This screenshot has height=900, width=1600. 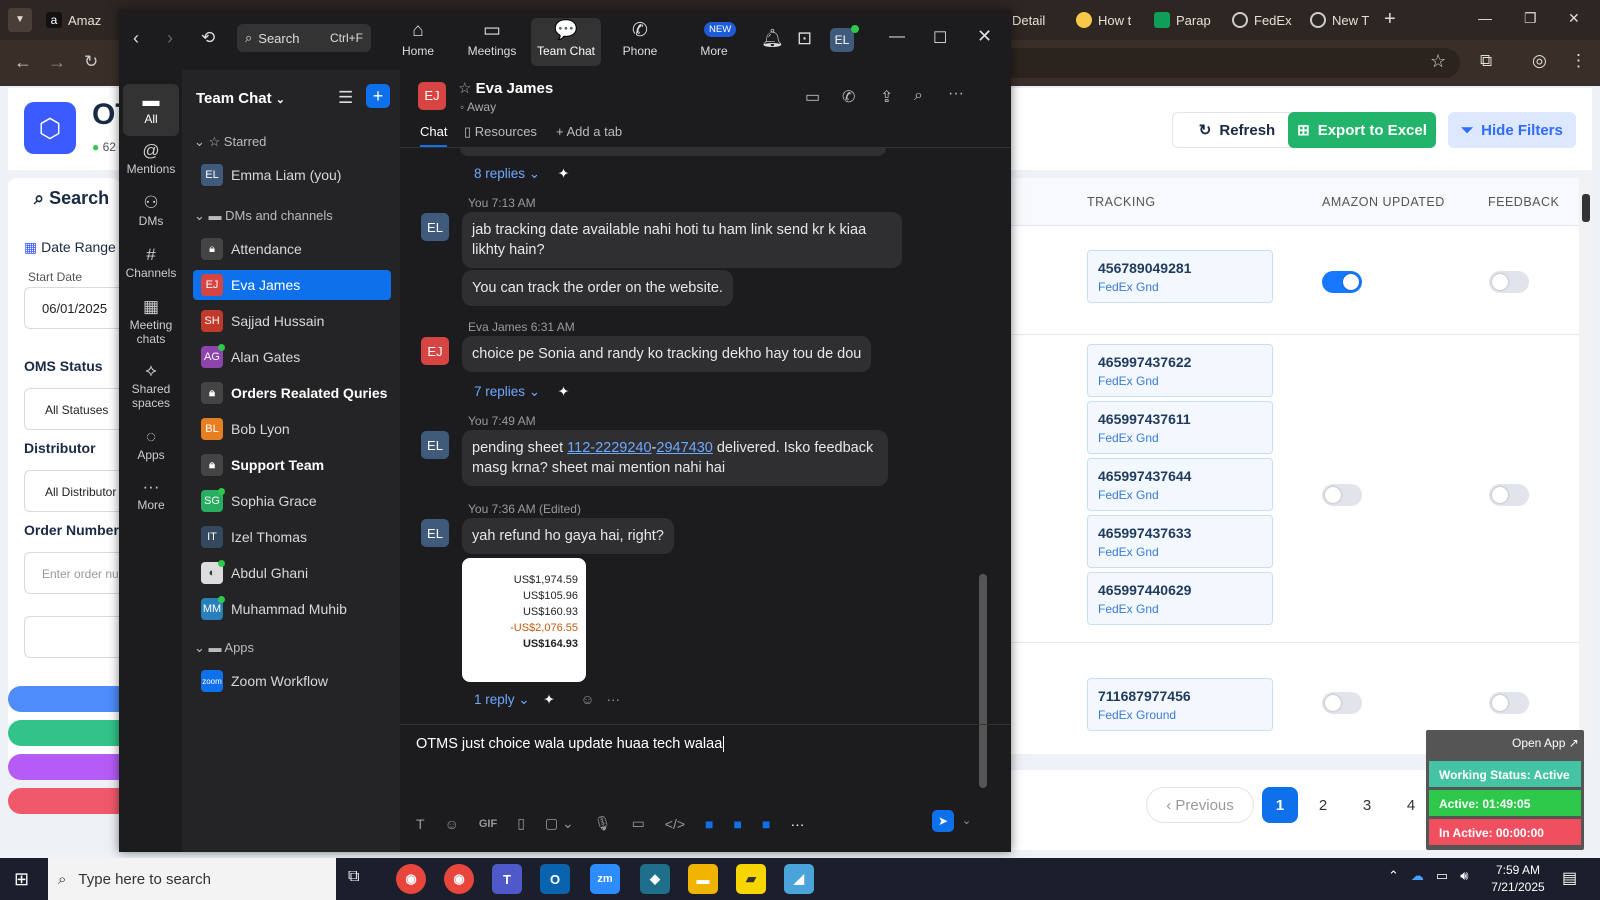 I want to click on feedback-toggle, so click(x=1509, y=495).